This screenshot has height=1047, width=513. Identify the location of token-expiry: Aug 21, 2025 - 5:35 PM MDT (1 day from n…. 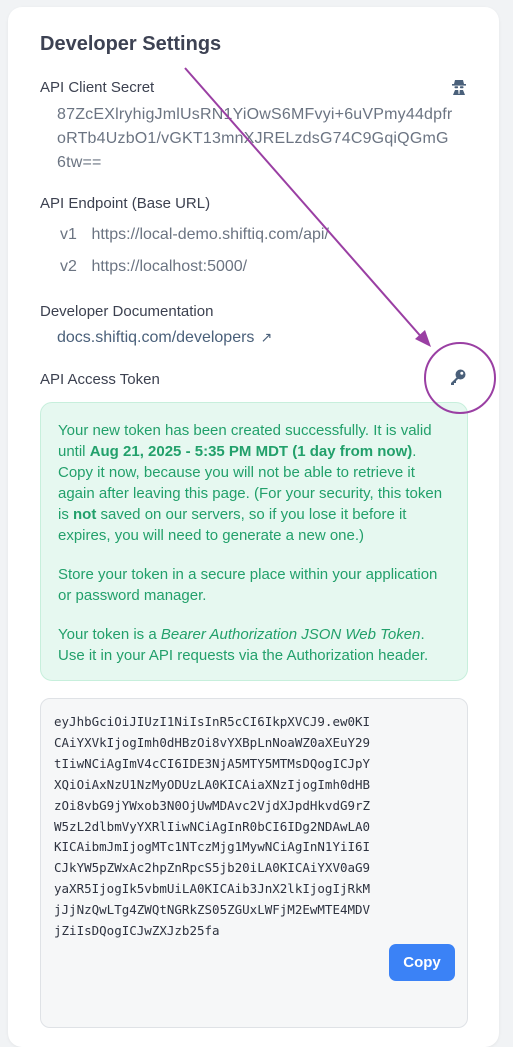
(251, 451).